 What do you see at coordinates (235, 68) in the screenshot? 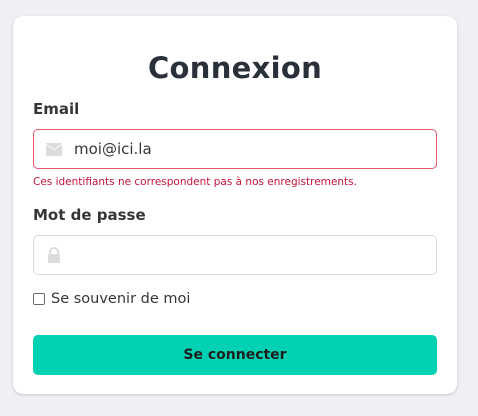
I see `page-title: Connexion` at bounding box center [235, 68].